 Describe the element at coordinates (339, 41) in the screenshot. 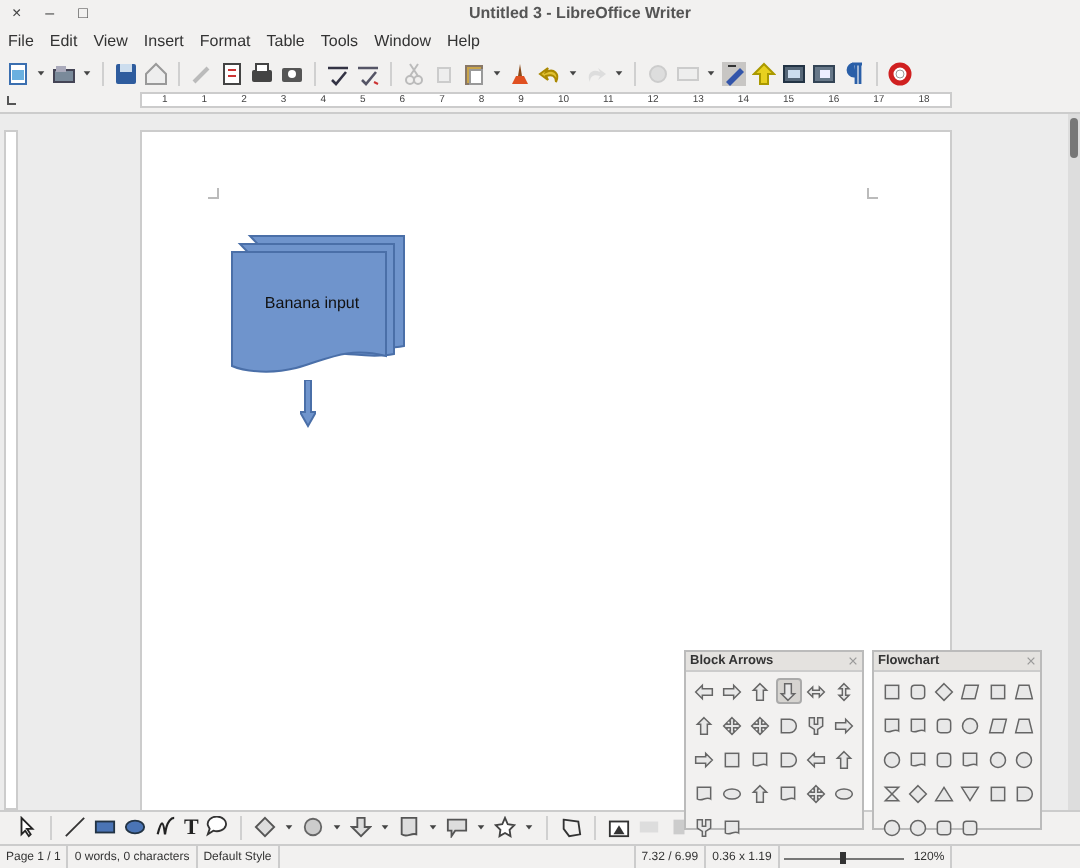

I see `menu-item: Tools` at that location.